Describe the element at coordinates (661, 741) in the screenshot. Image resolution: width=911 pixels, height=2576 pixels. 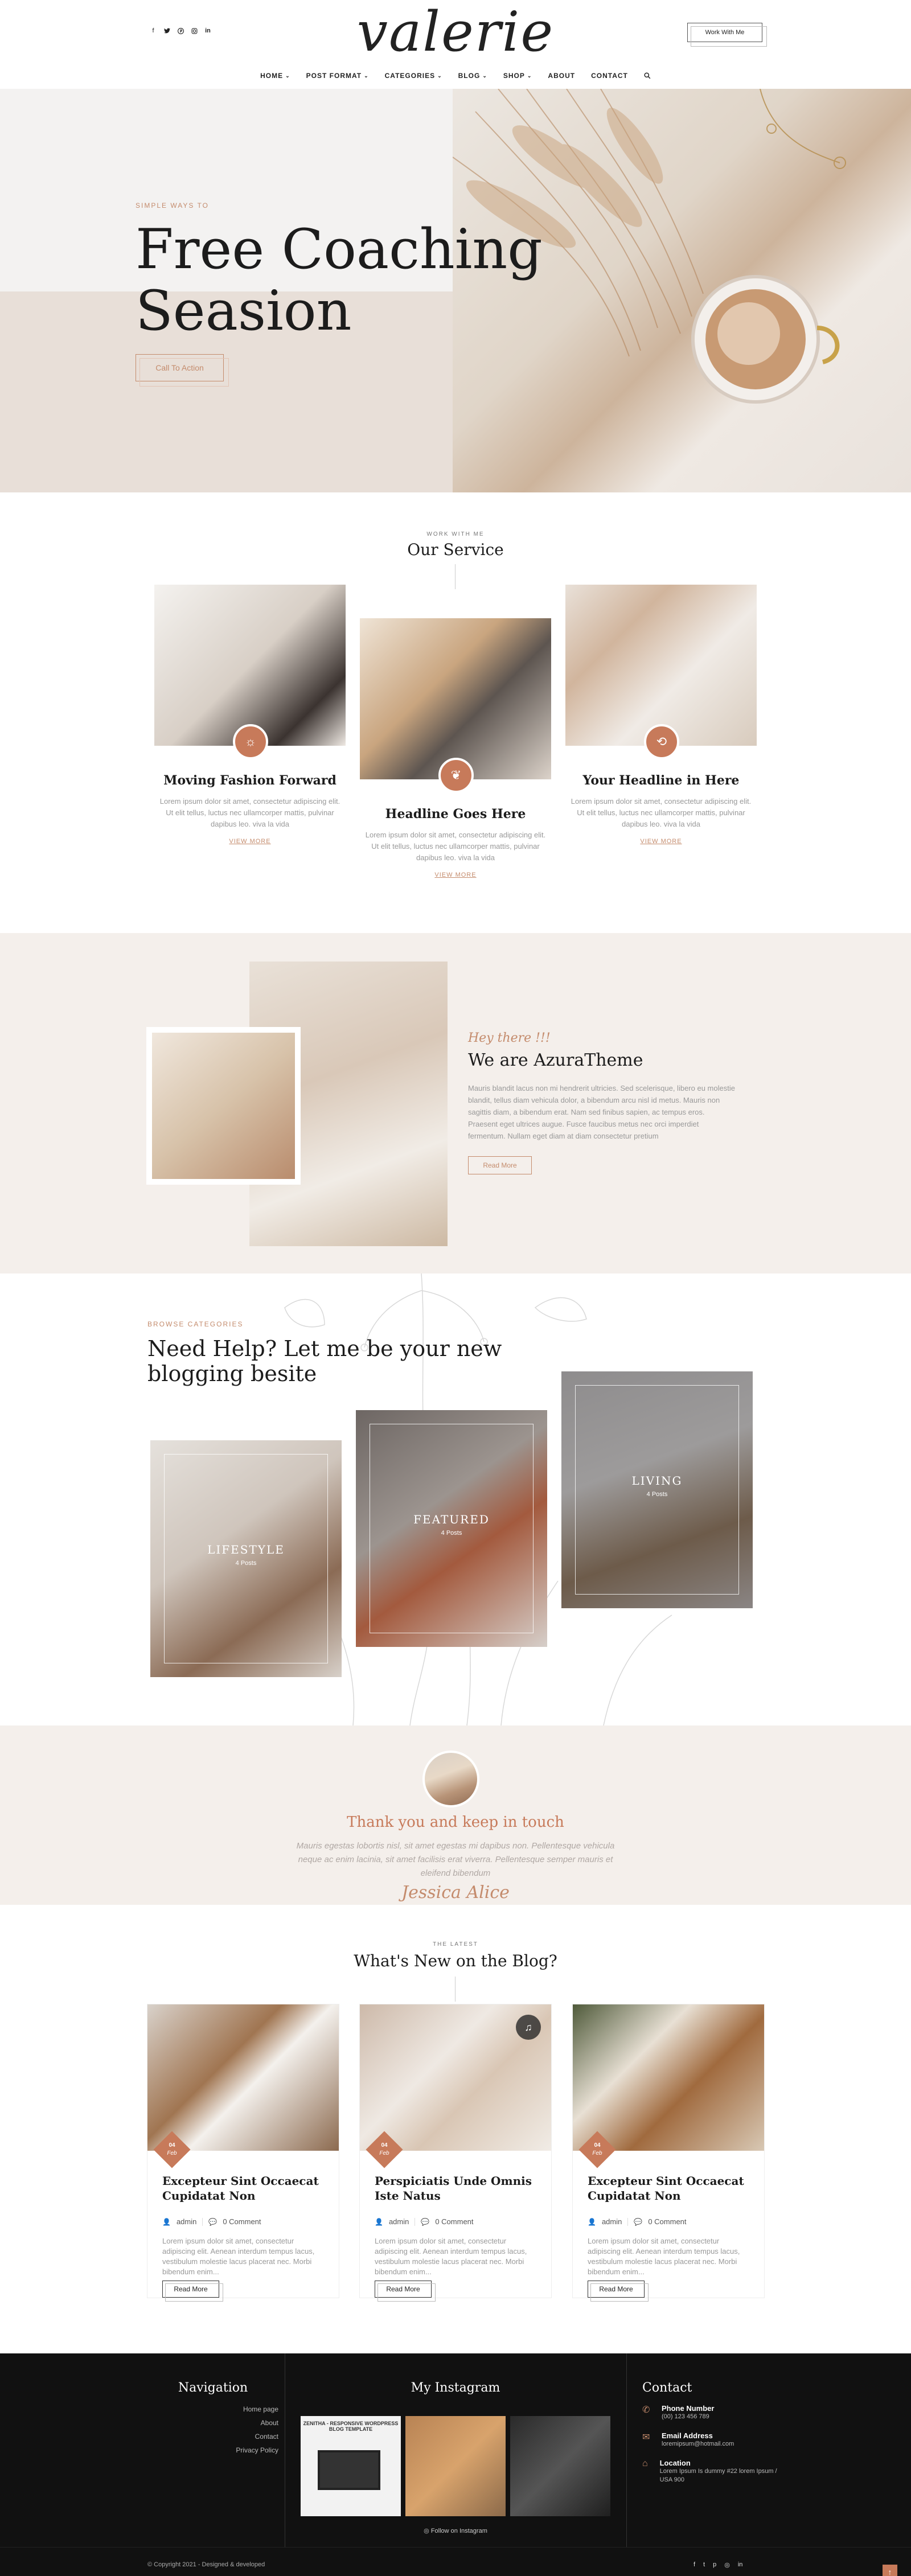
I see `swirl-icon: ⟲` at that location.